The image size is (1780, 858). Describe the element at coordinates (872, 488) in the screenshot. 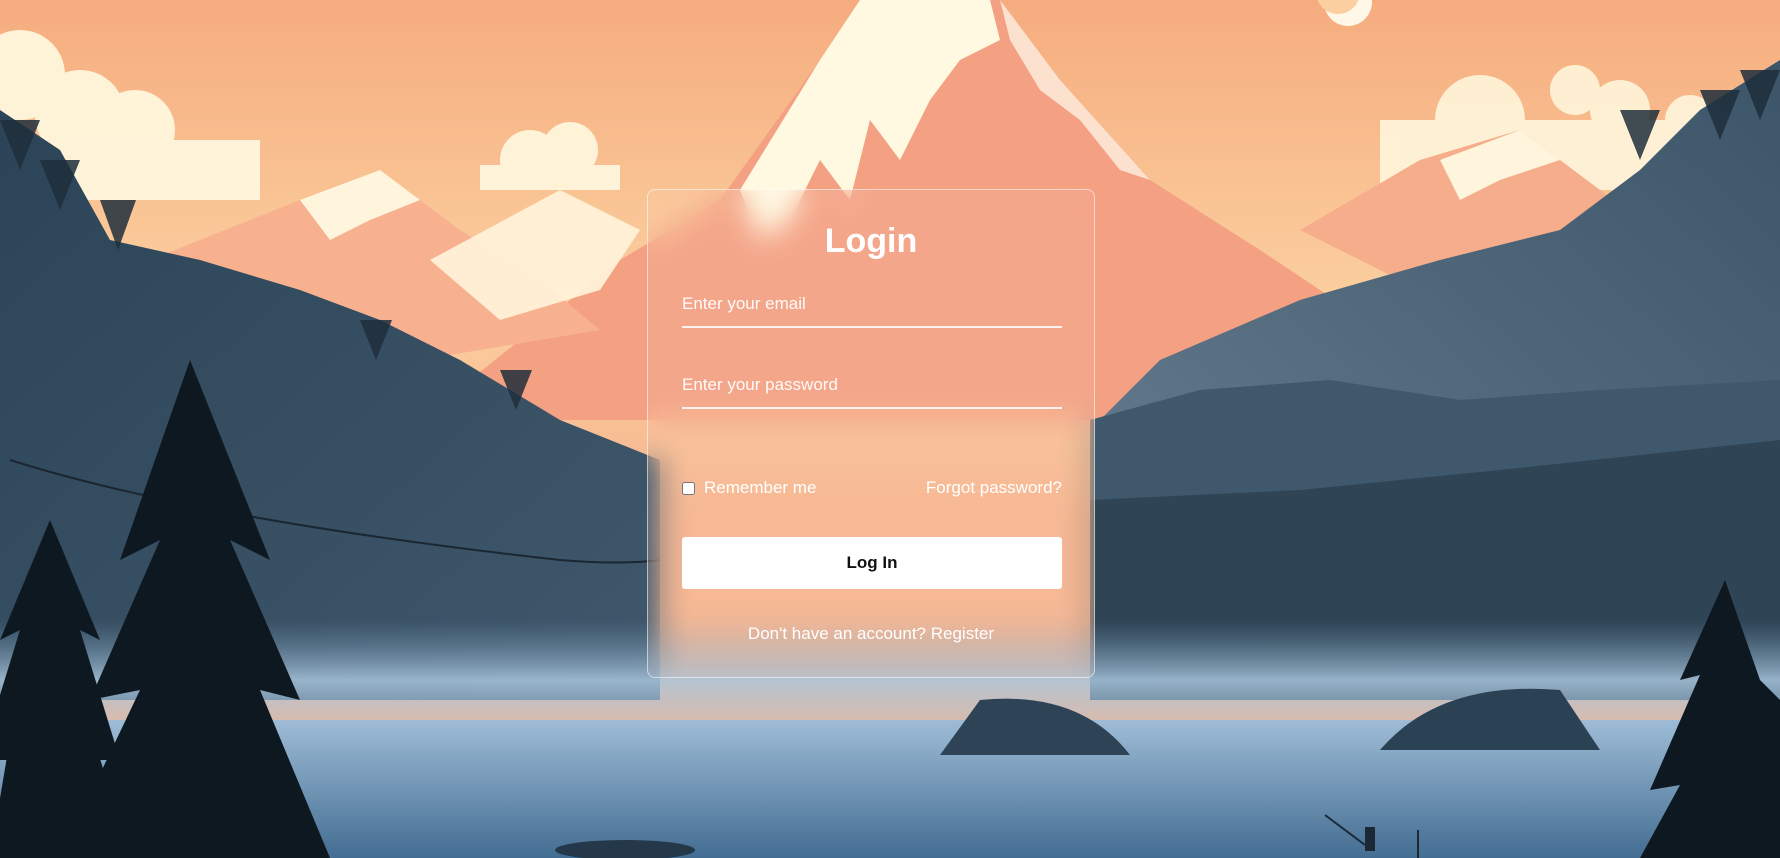

I see `login-options-row: Remember me Forgot password?` at that location.